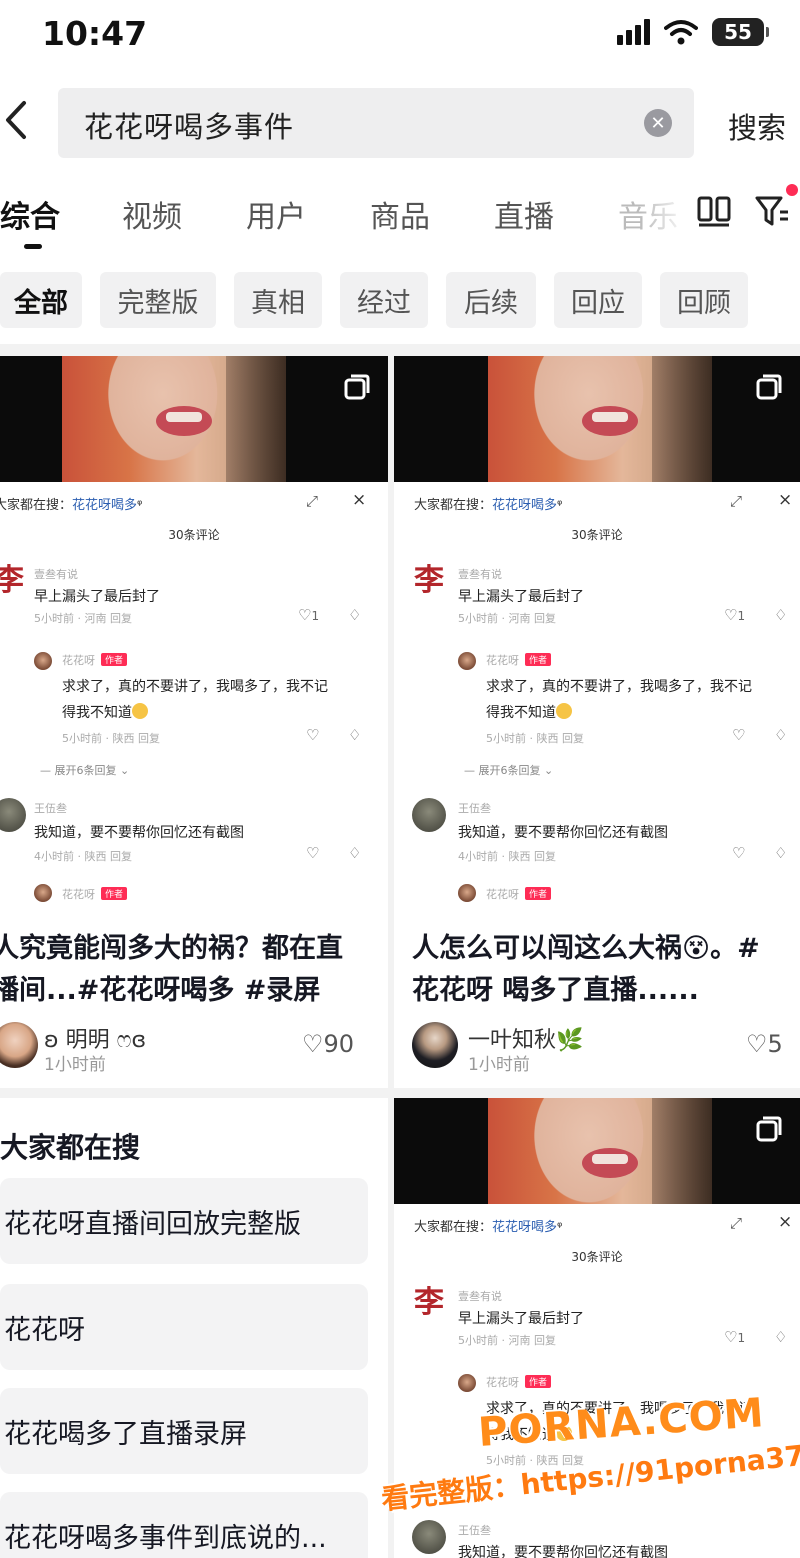 The width and height of the screenshot is (800, 1558). I want to click on search-input: 花花呀喝多事件 ✕, so click(376, 123).